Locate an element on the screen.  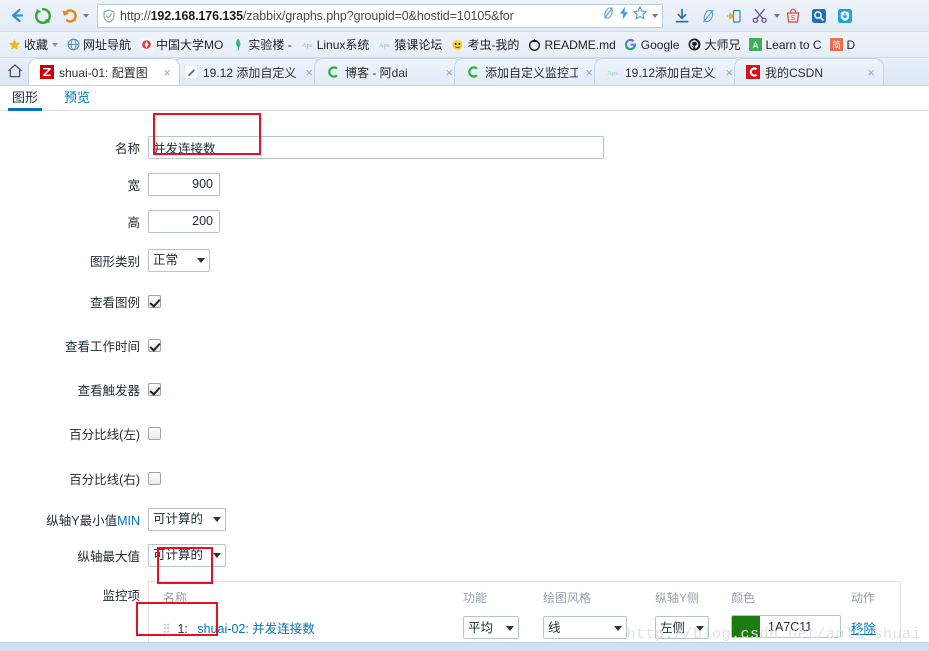
globe-icon is located at coordinates (73, 45).